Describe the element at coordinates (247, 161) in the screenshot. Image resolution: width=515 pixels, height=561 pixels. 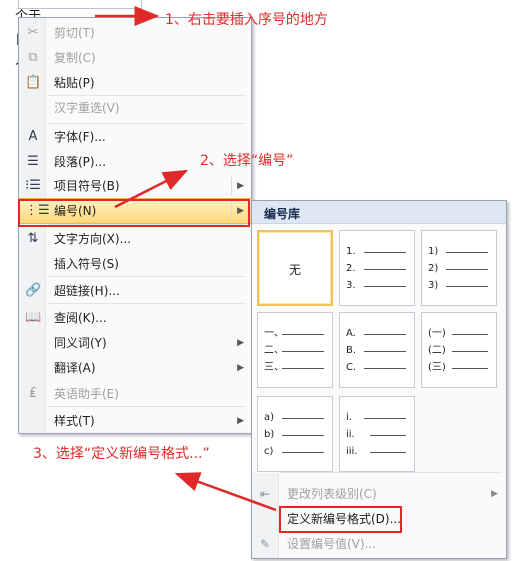
I see `annotation-step2: 2、选择“编号”` at that location.